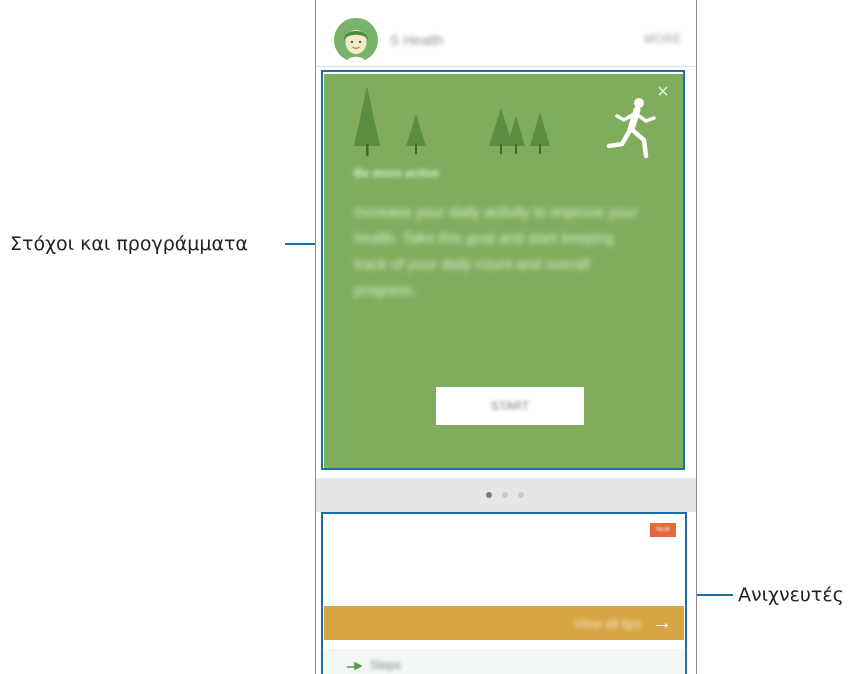  I want to click on trees-illustration, so click(452, 121).